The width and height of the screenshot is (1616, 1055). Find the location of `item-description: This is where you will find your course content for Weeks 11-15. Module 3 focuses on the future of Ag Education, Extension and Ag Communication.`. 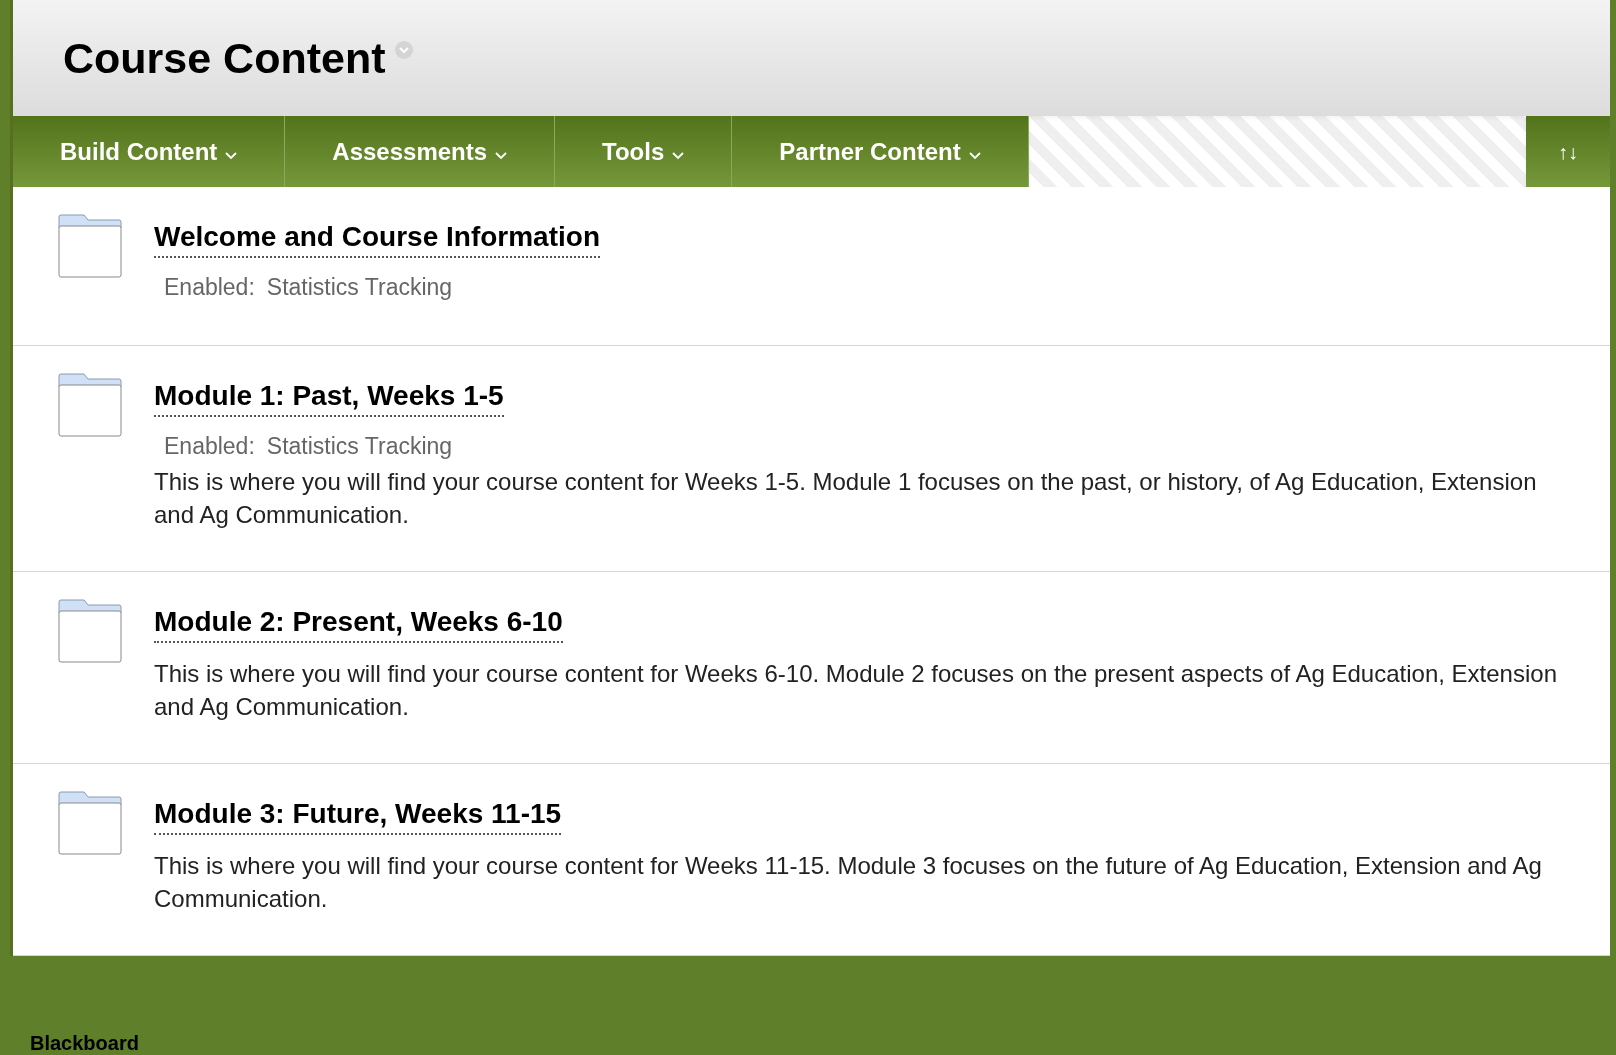

item-description: This is where you will find your course content for Weeks 11-15. Module 3 focuses on the future of Ag Education, Extension and Ag Communication. is located at coordinates (848, 882).